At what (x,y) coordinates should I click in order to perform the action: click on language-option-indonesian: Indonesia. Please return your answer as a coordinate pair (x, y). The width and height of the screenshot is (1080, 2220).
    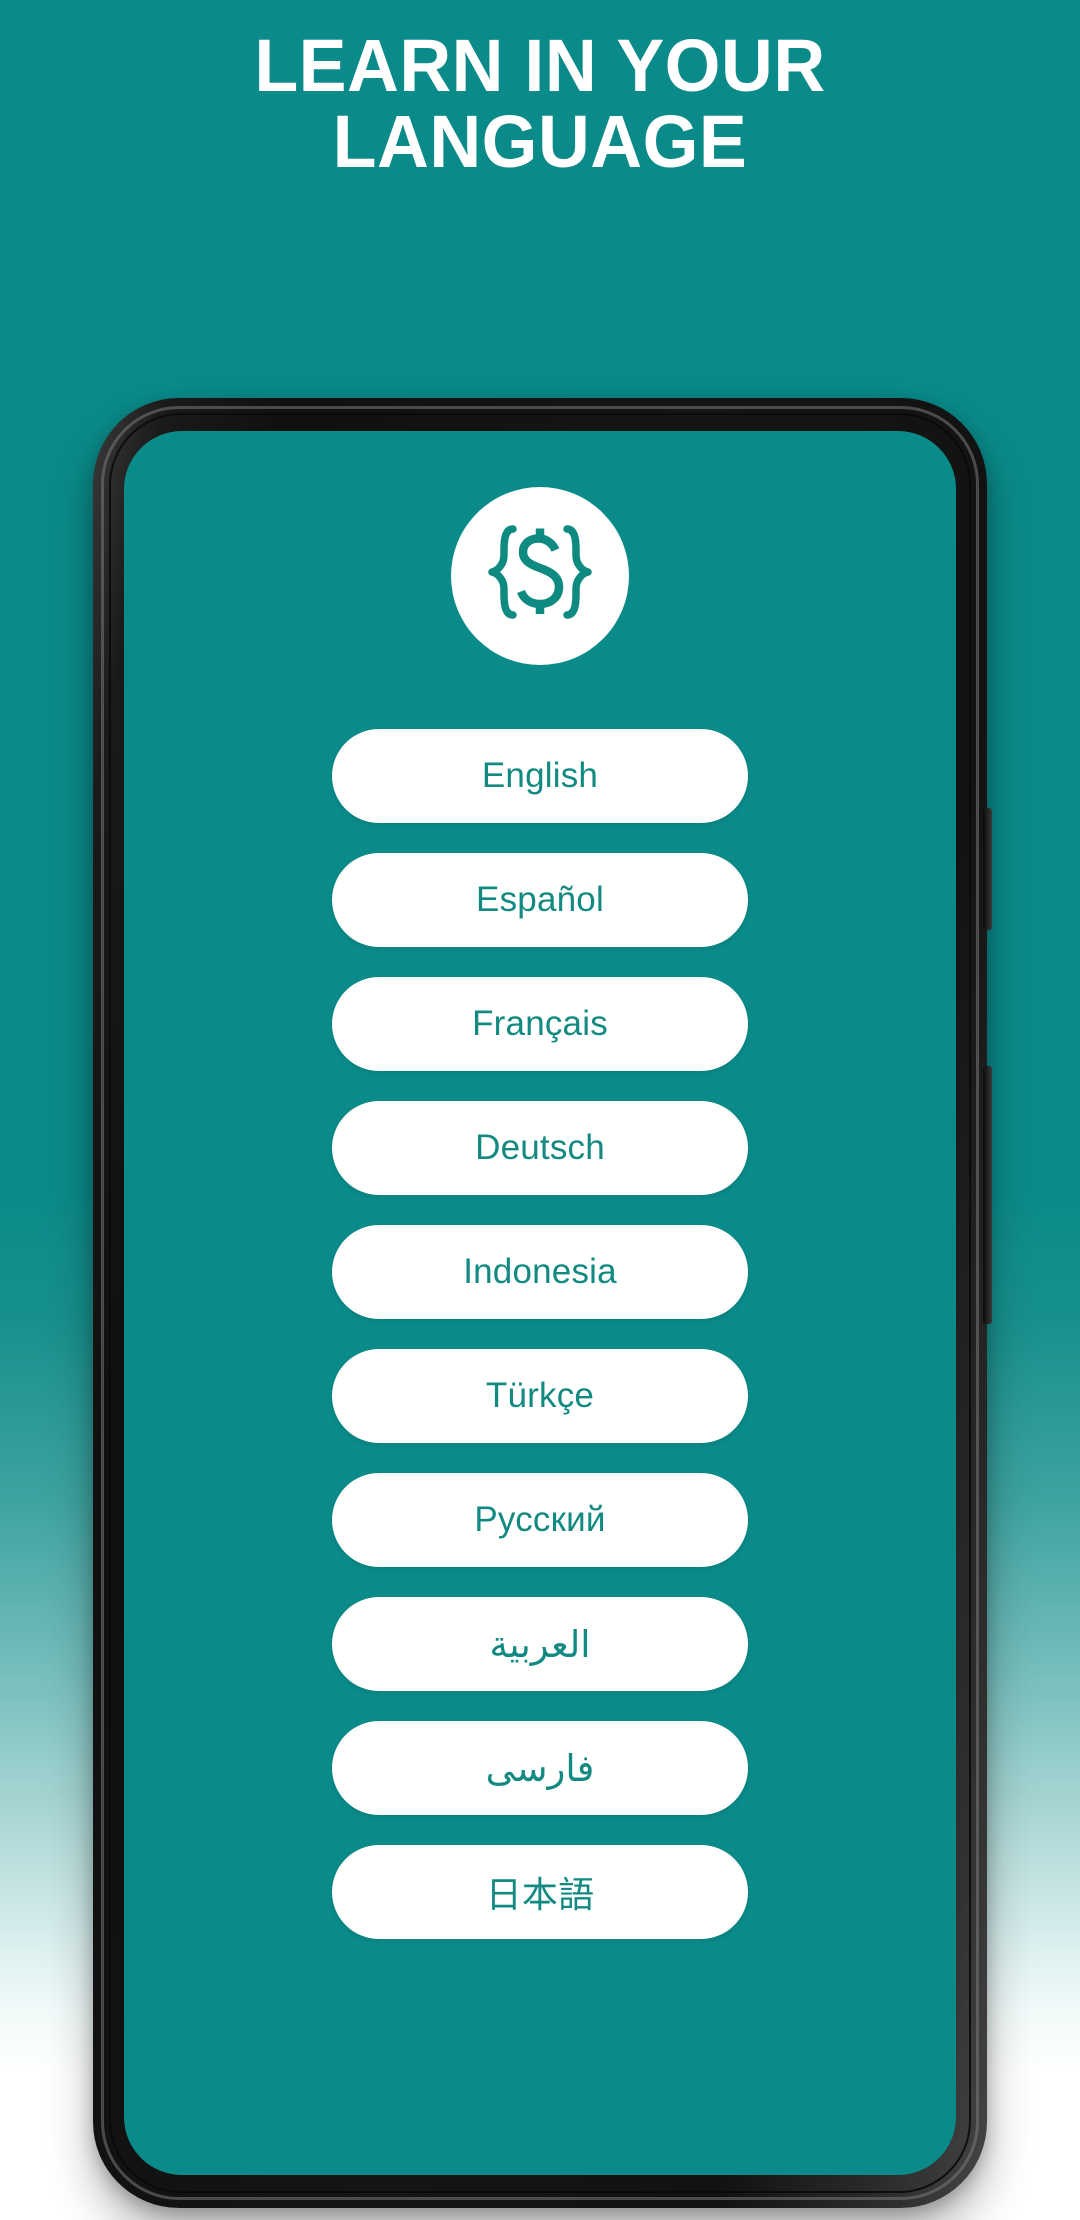
    Looking at the image, I should click on (540, 1272).